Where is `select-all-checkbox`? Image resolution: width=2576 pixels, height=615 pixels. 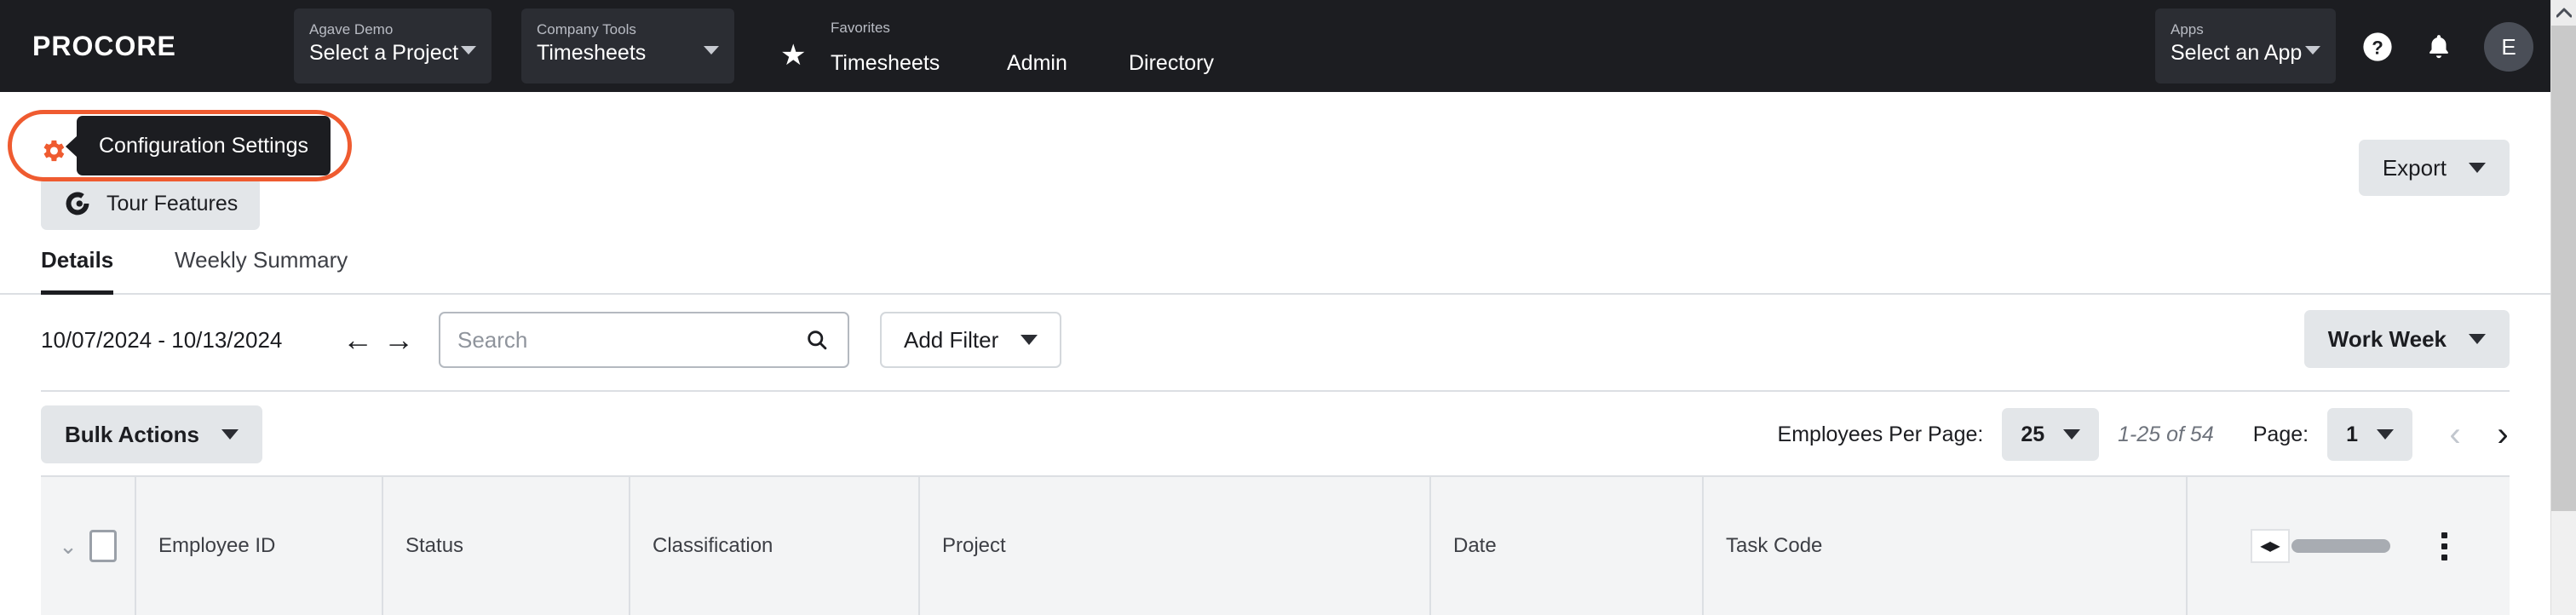
select-all-checkbox is located at coordinates (103, 546).